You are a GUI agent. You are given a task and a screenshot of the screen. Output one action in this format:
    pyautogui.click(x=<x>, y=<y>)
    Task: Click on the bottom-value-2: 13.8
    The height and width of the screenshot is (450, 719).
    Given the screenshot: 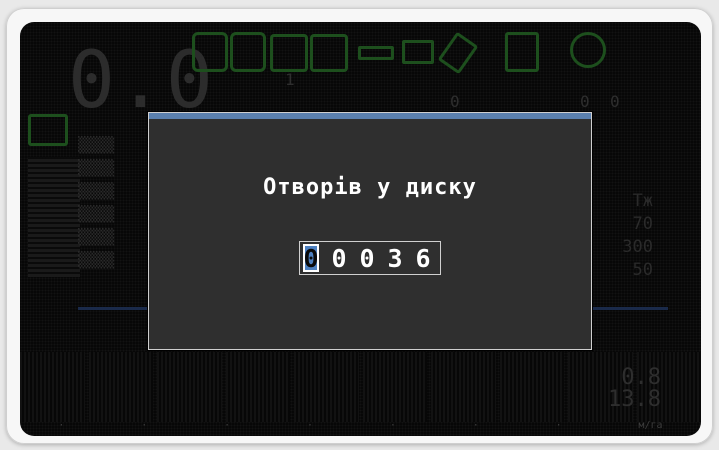 What is the action you would take?
    pyautogui.click(x=634, y=399)
    